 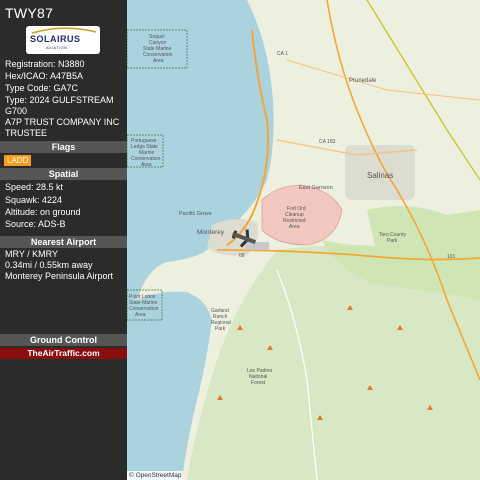 I want to click on ca183-label: CA 183, so click(x=327, y=142).